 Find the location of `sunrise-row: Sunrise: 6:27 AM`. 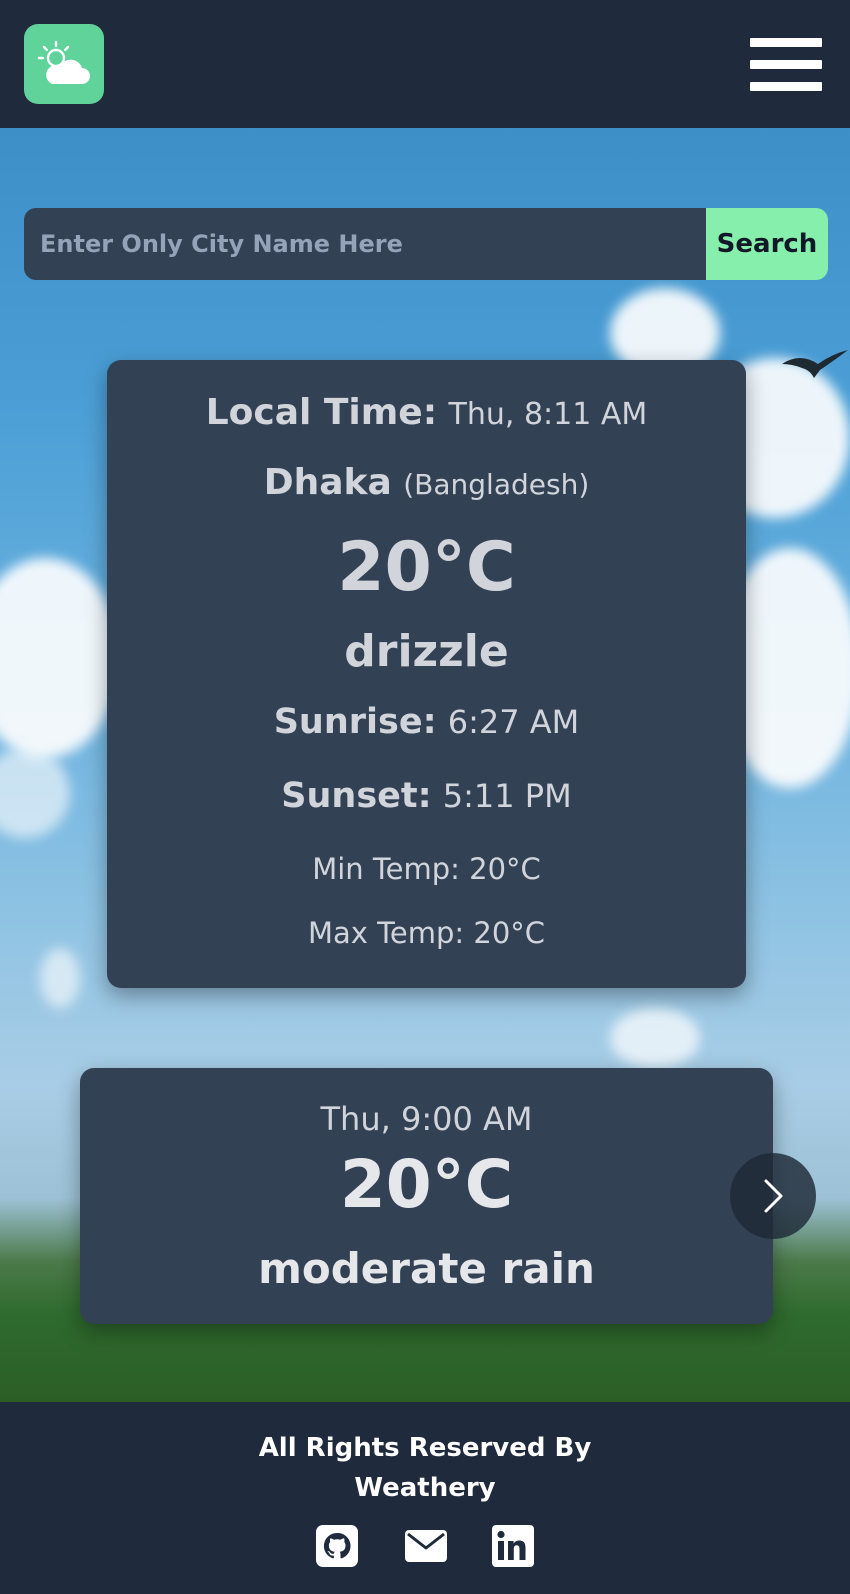

sunrise-row: Sunrise: 6:27 AM is located at coordinates (426, 722).